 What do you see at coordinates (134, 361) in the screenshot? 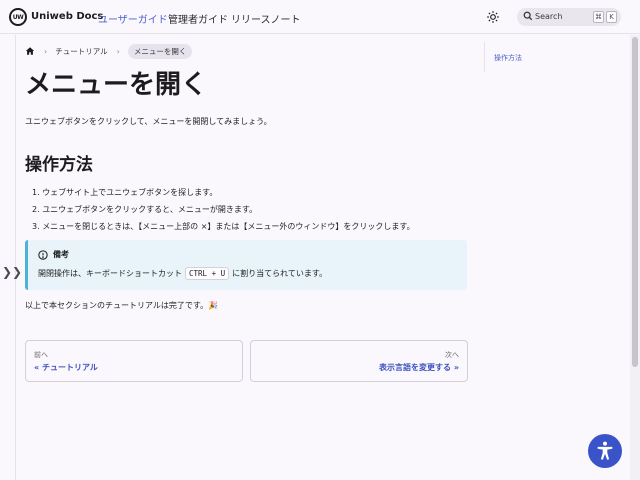
I see `pagination-prev: 前へ « チュートリアル` at bounding box center [134, 361].